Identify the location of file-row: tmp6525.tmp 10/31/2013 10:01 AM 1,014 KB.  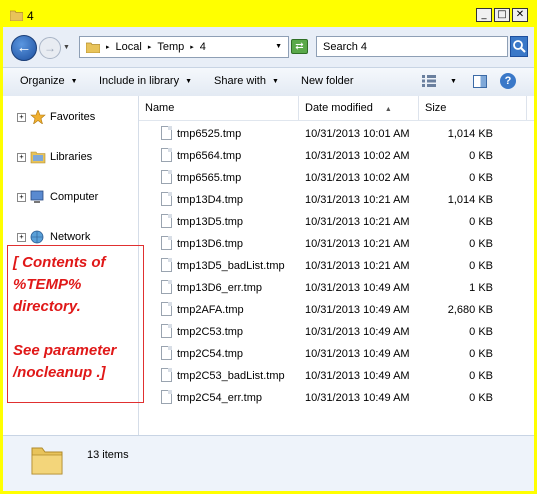
(336, 134).